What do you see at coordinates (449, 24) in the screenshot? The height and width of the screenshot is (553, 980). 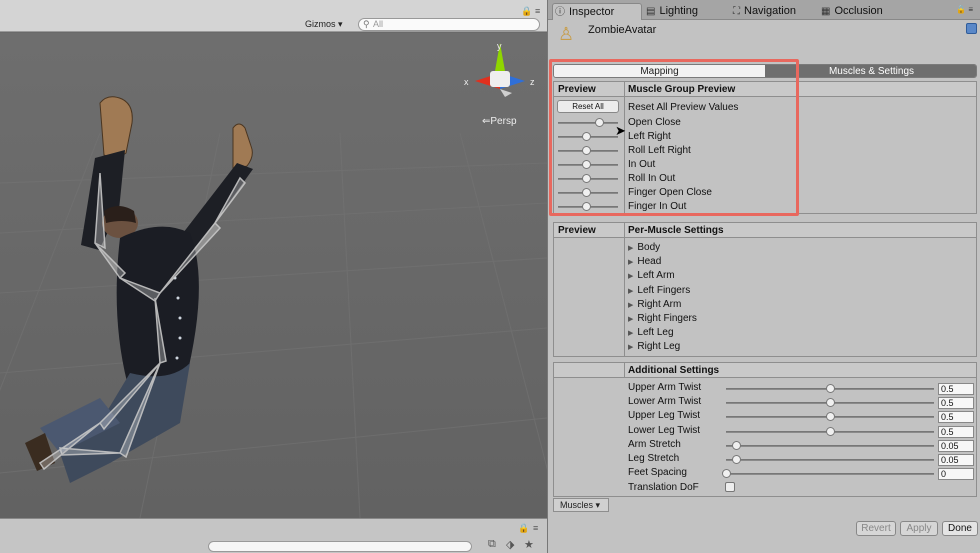 I see `scene-search-input: ⚲ All` at bounding box center [449, 24].